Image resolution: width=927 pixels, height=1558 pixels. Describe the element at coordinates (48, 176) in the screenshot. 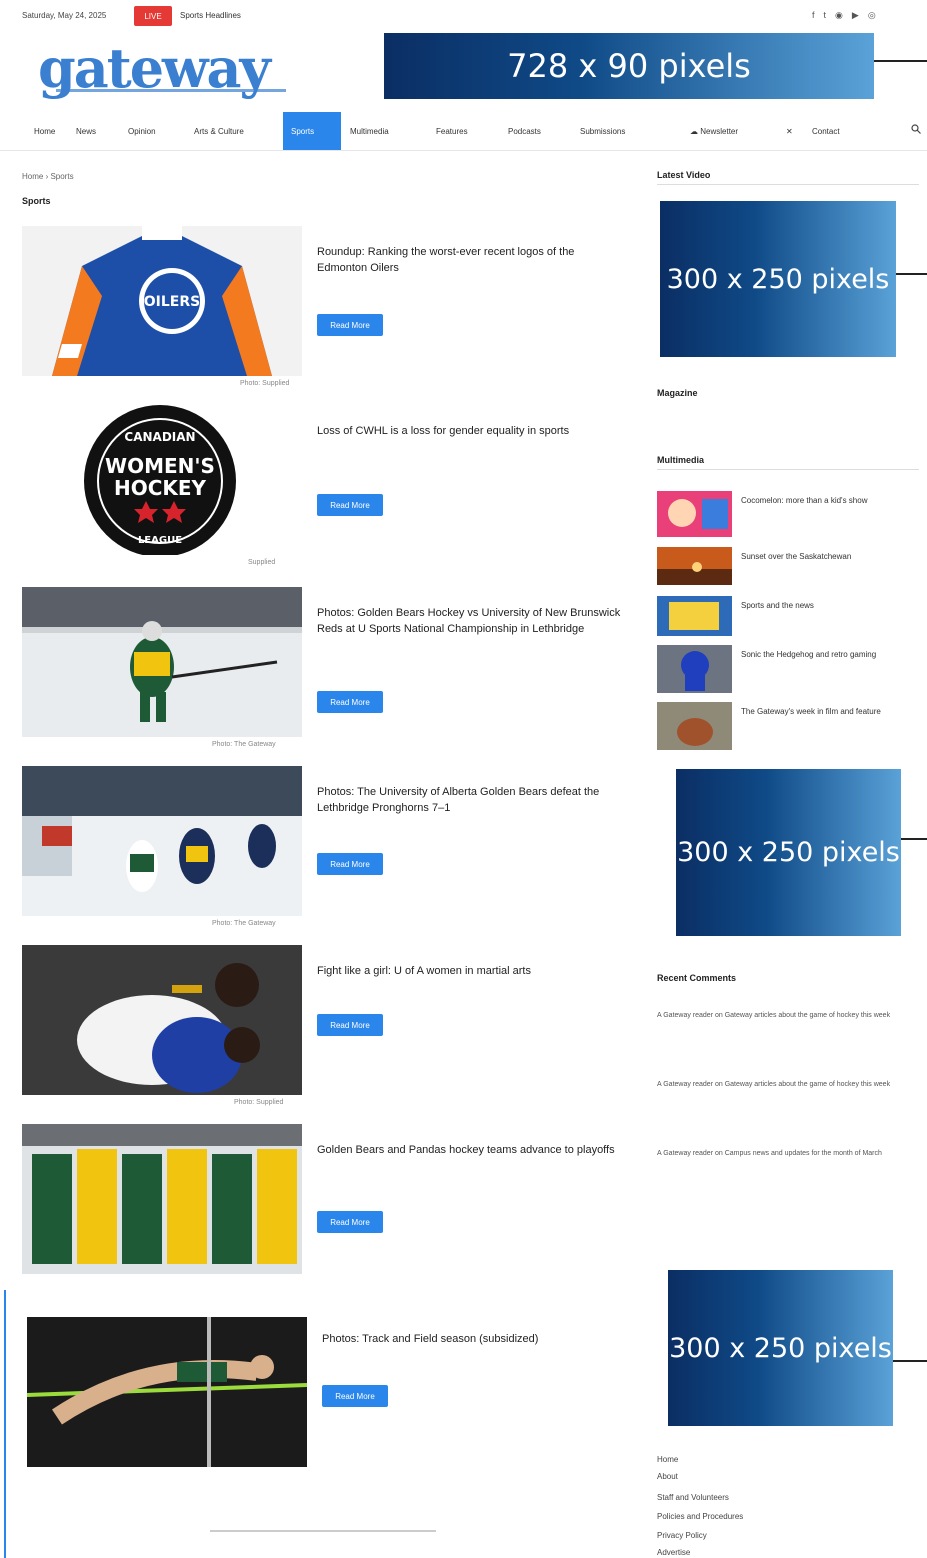

I see `breadcrumb: Home › Sports` at that location.